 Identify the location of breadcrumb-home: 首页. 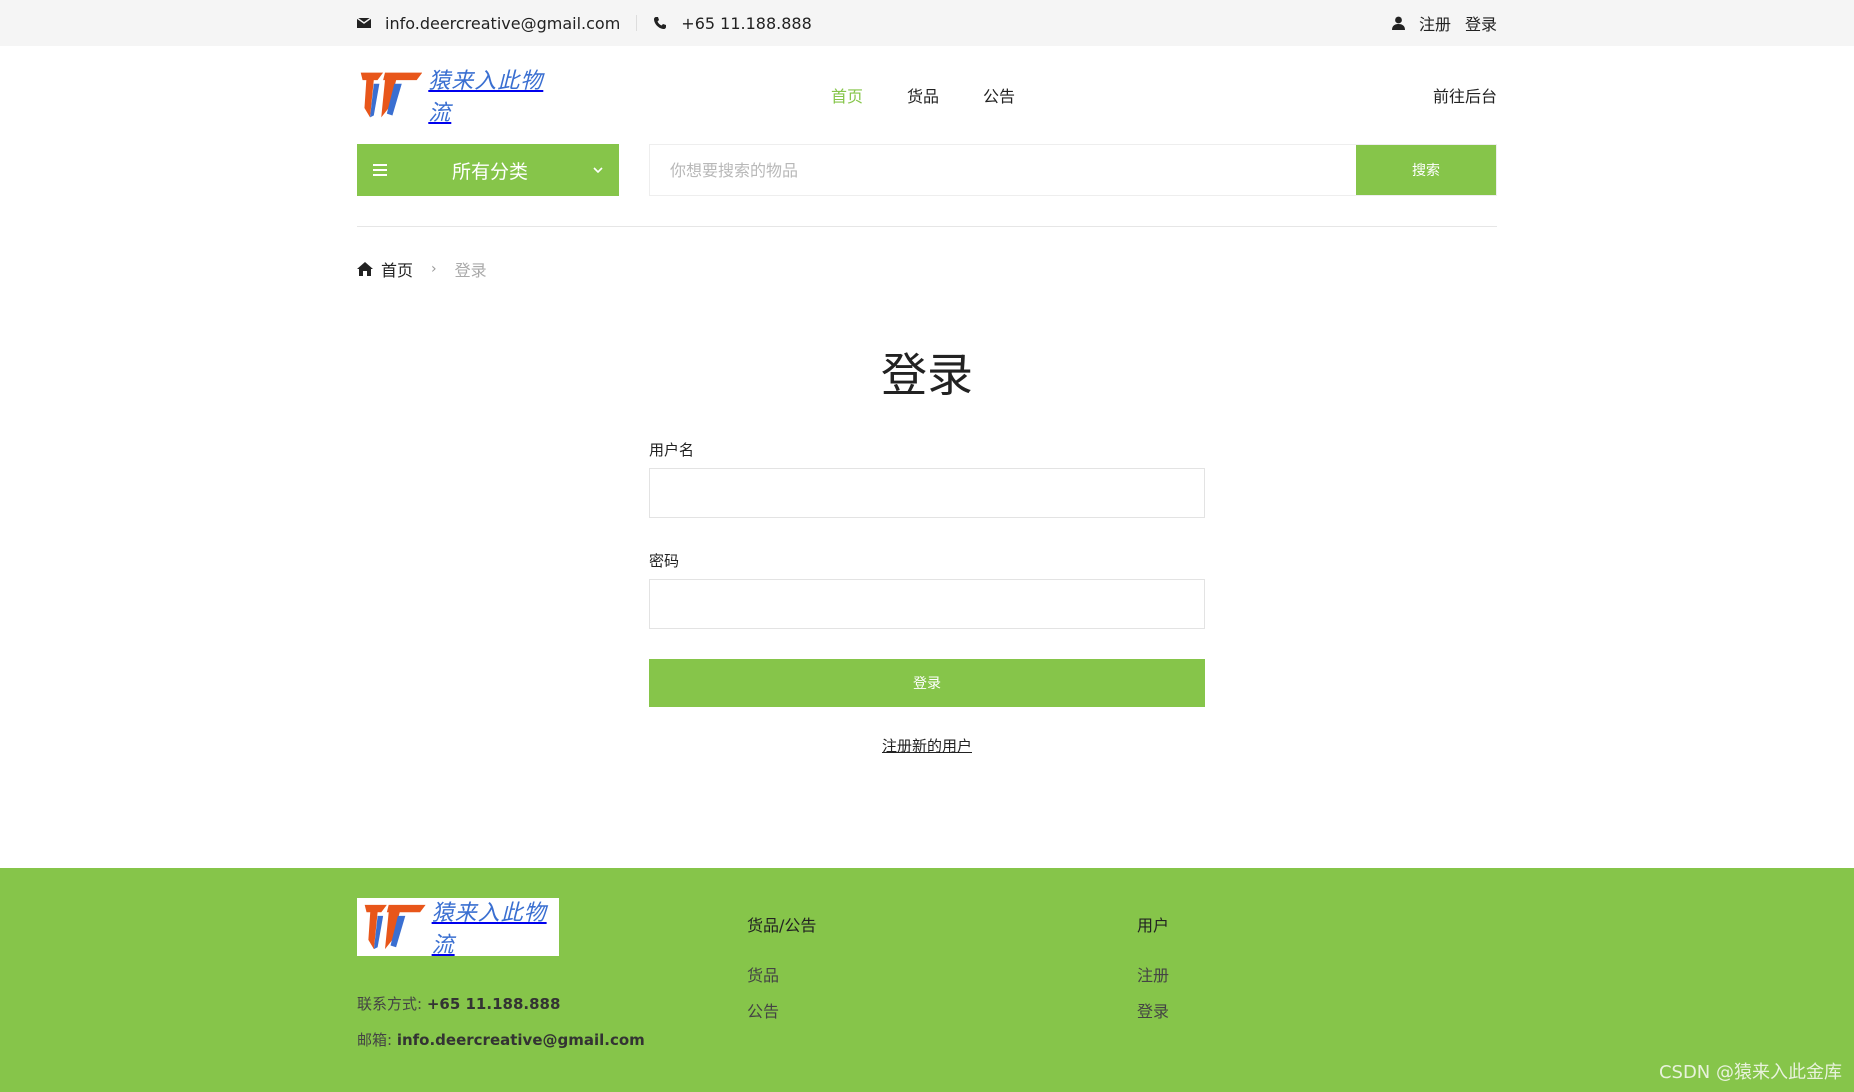
(397, 269).